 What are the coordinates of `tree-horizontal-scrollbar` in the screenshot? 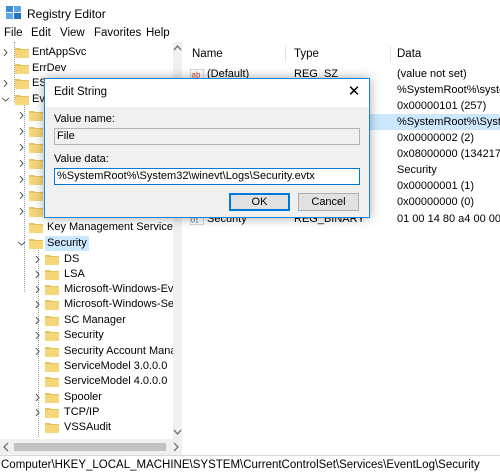 It's located at (91, 447).